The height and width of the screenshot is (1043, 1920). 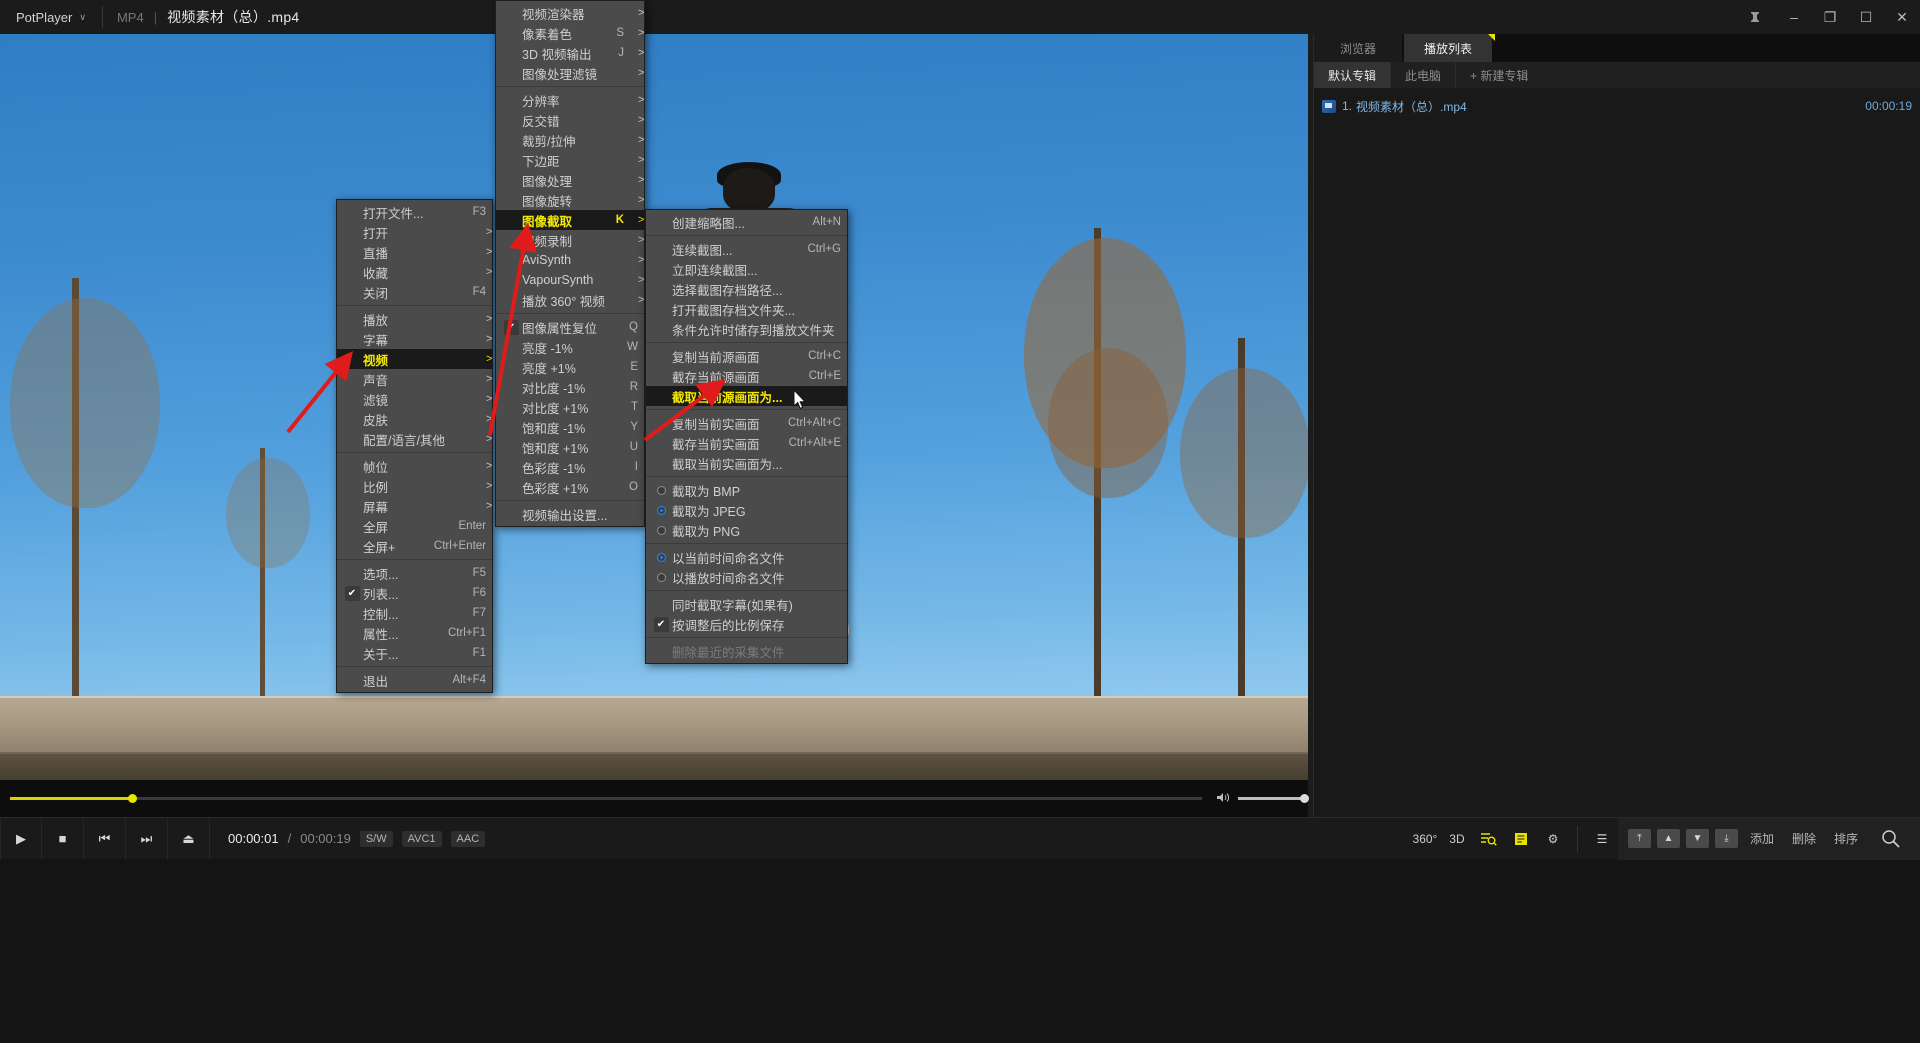 What do you see at coordinates (1602, 839) in the screenshot?
I see `menu-icon: ☰` at bounding box center [1602, 839].